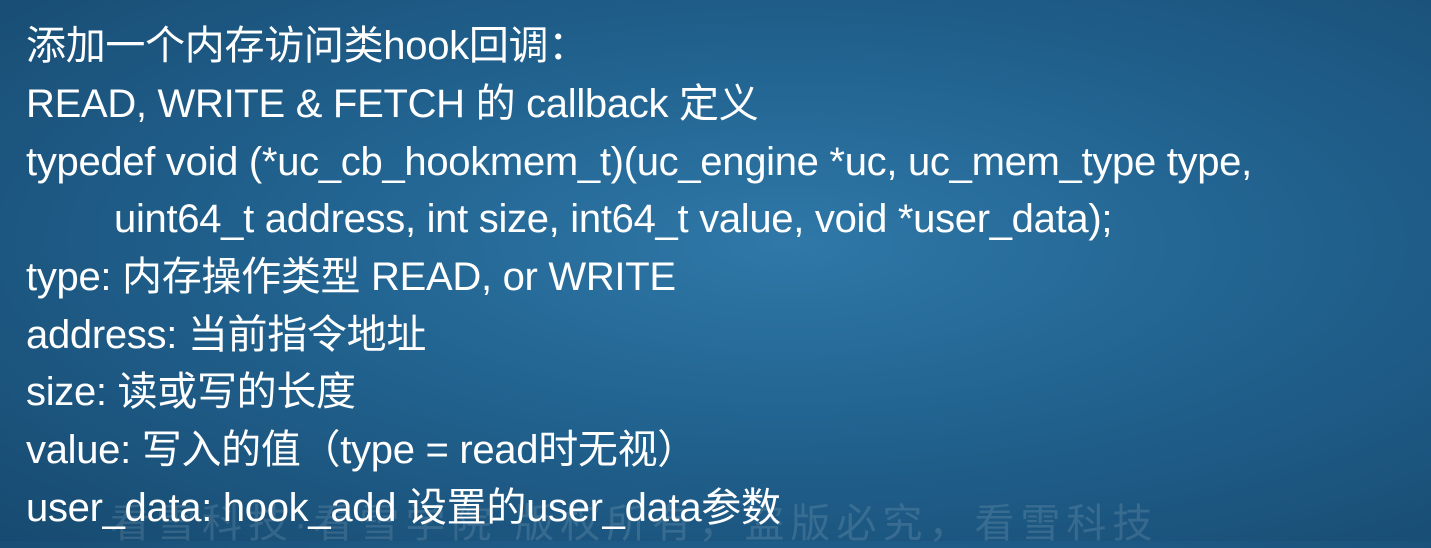 This screenshot has height=548, width=1431. What do you see at coordinates (226, 335) in the screenshot?
I see `address-param-description: address: 当前指令地址` at bounding box center [226, 335].